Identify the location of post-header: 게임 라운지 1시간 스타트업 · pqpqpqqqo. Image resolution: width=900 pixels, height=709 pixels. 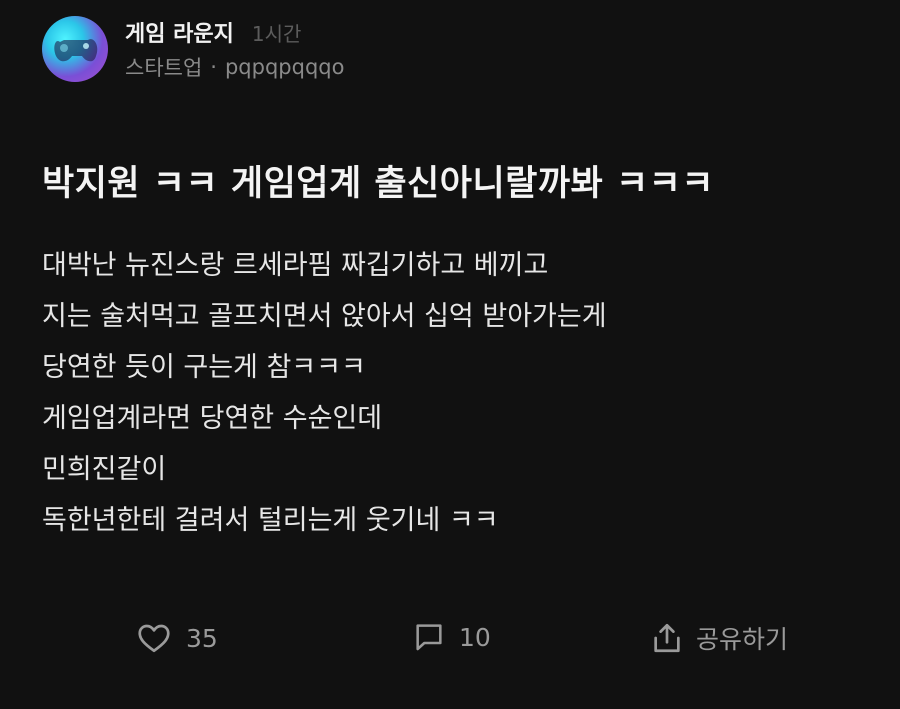
(193, 49).